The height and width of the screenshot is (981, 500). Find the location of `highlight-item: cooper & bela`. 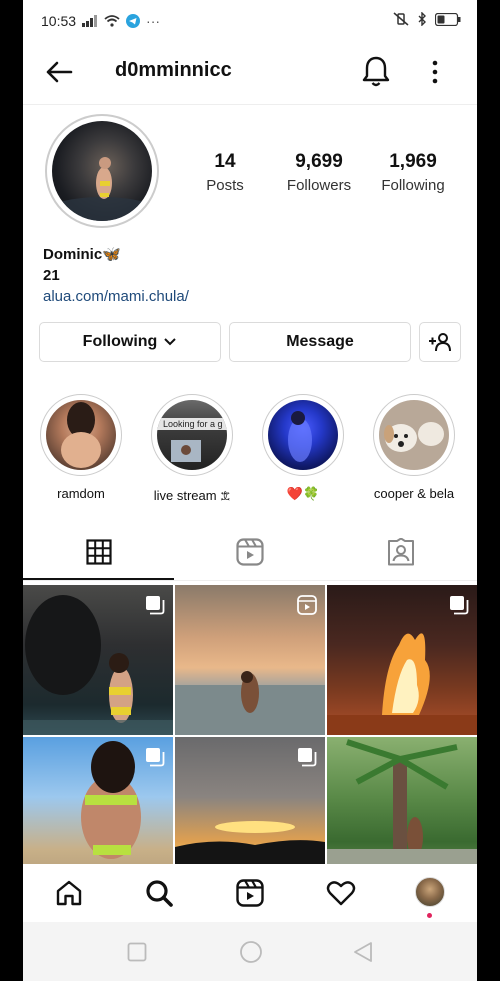

highlight-item: cooper & bela is located at coordinates (414, 447).